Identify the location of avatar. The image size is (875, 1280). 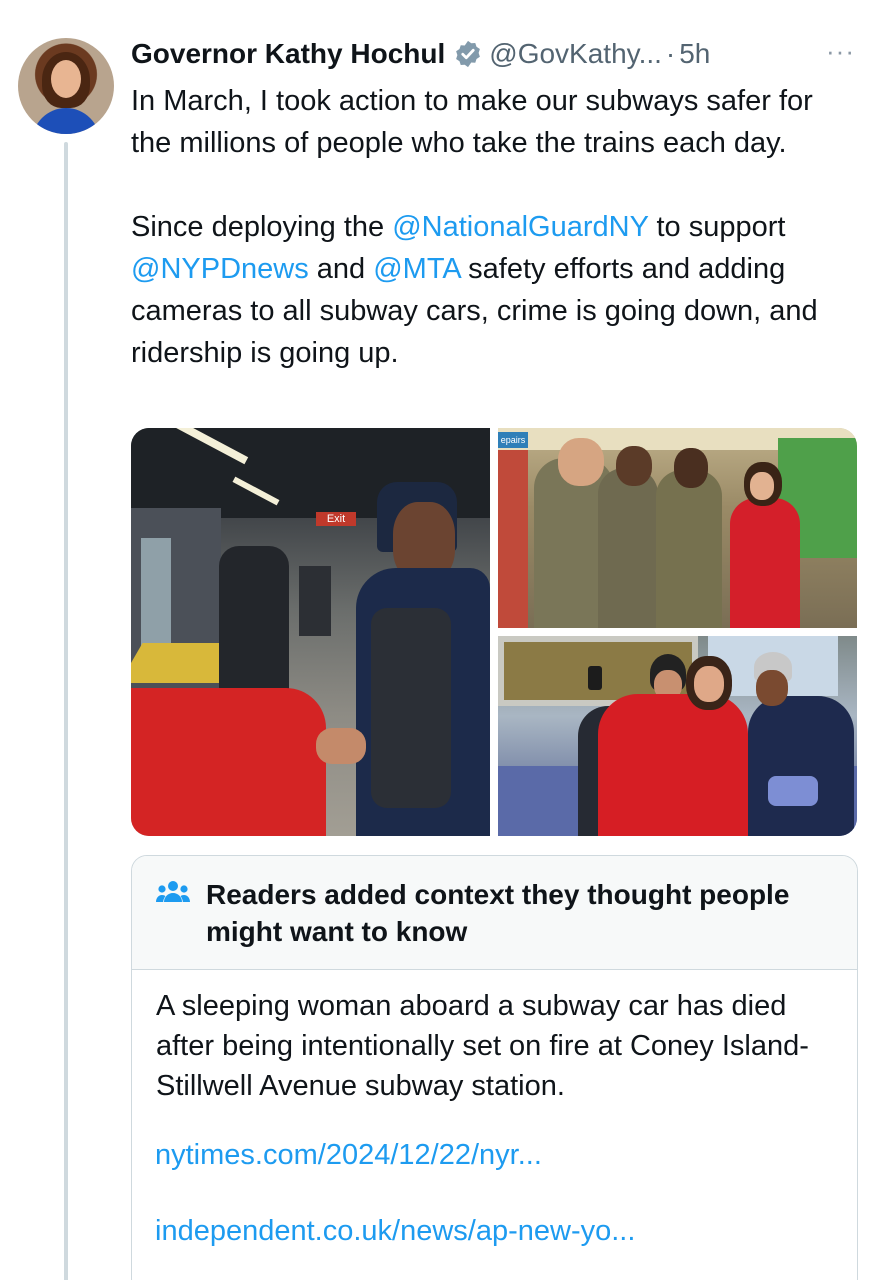
(66, 86).